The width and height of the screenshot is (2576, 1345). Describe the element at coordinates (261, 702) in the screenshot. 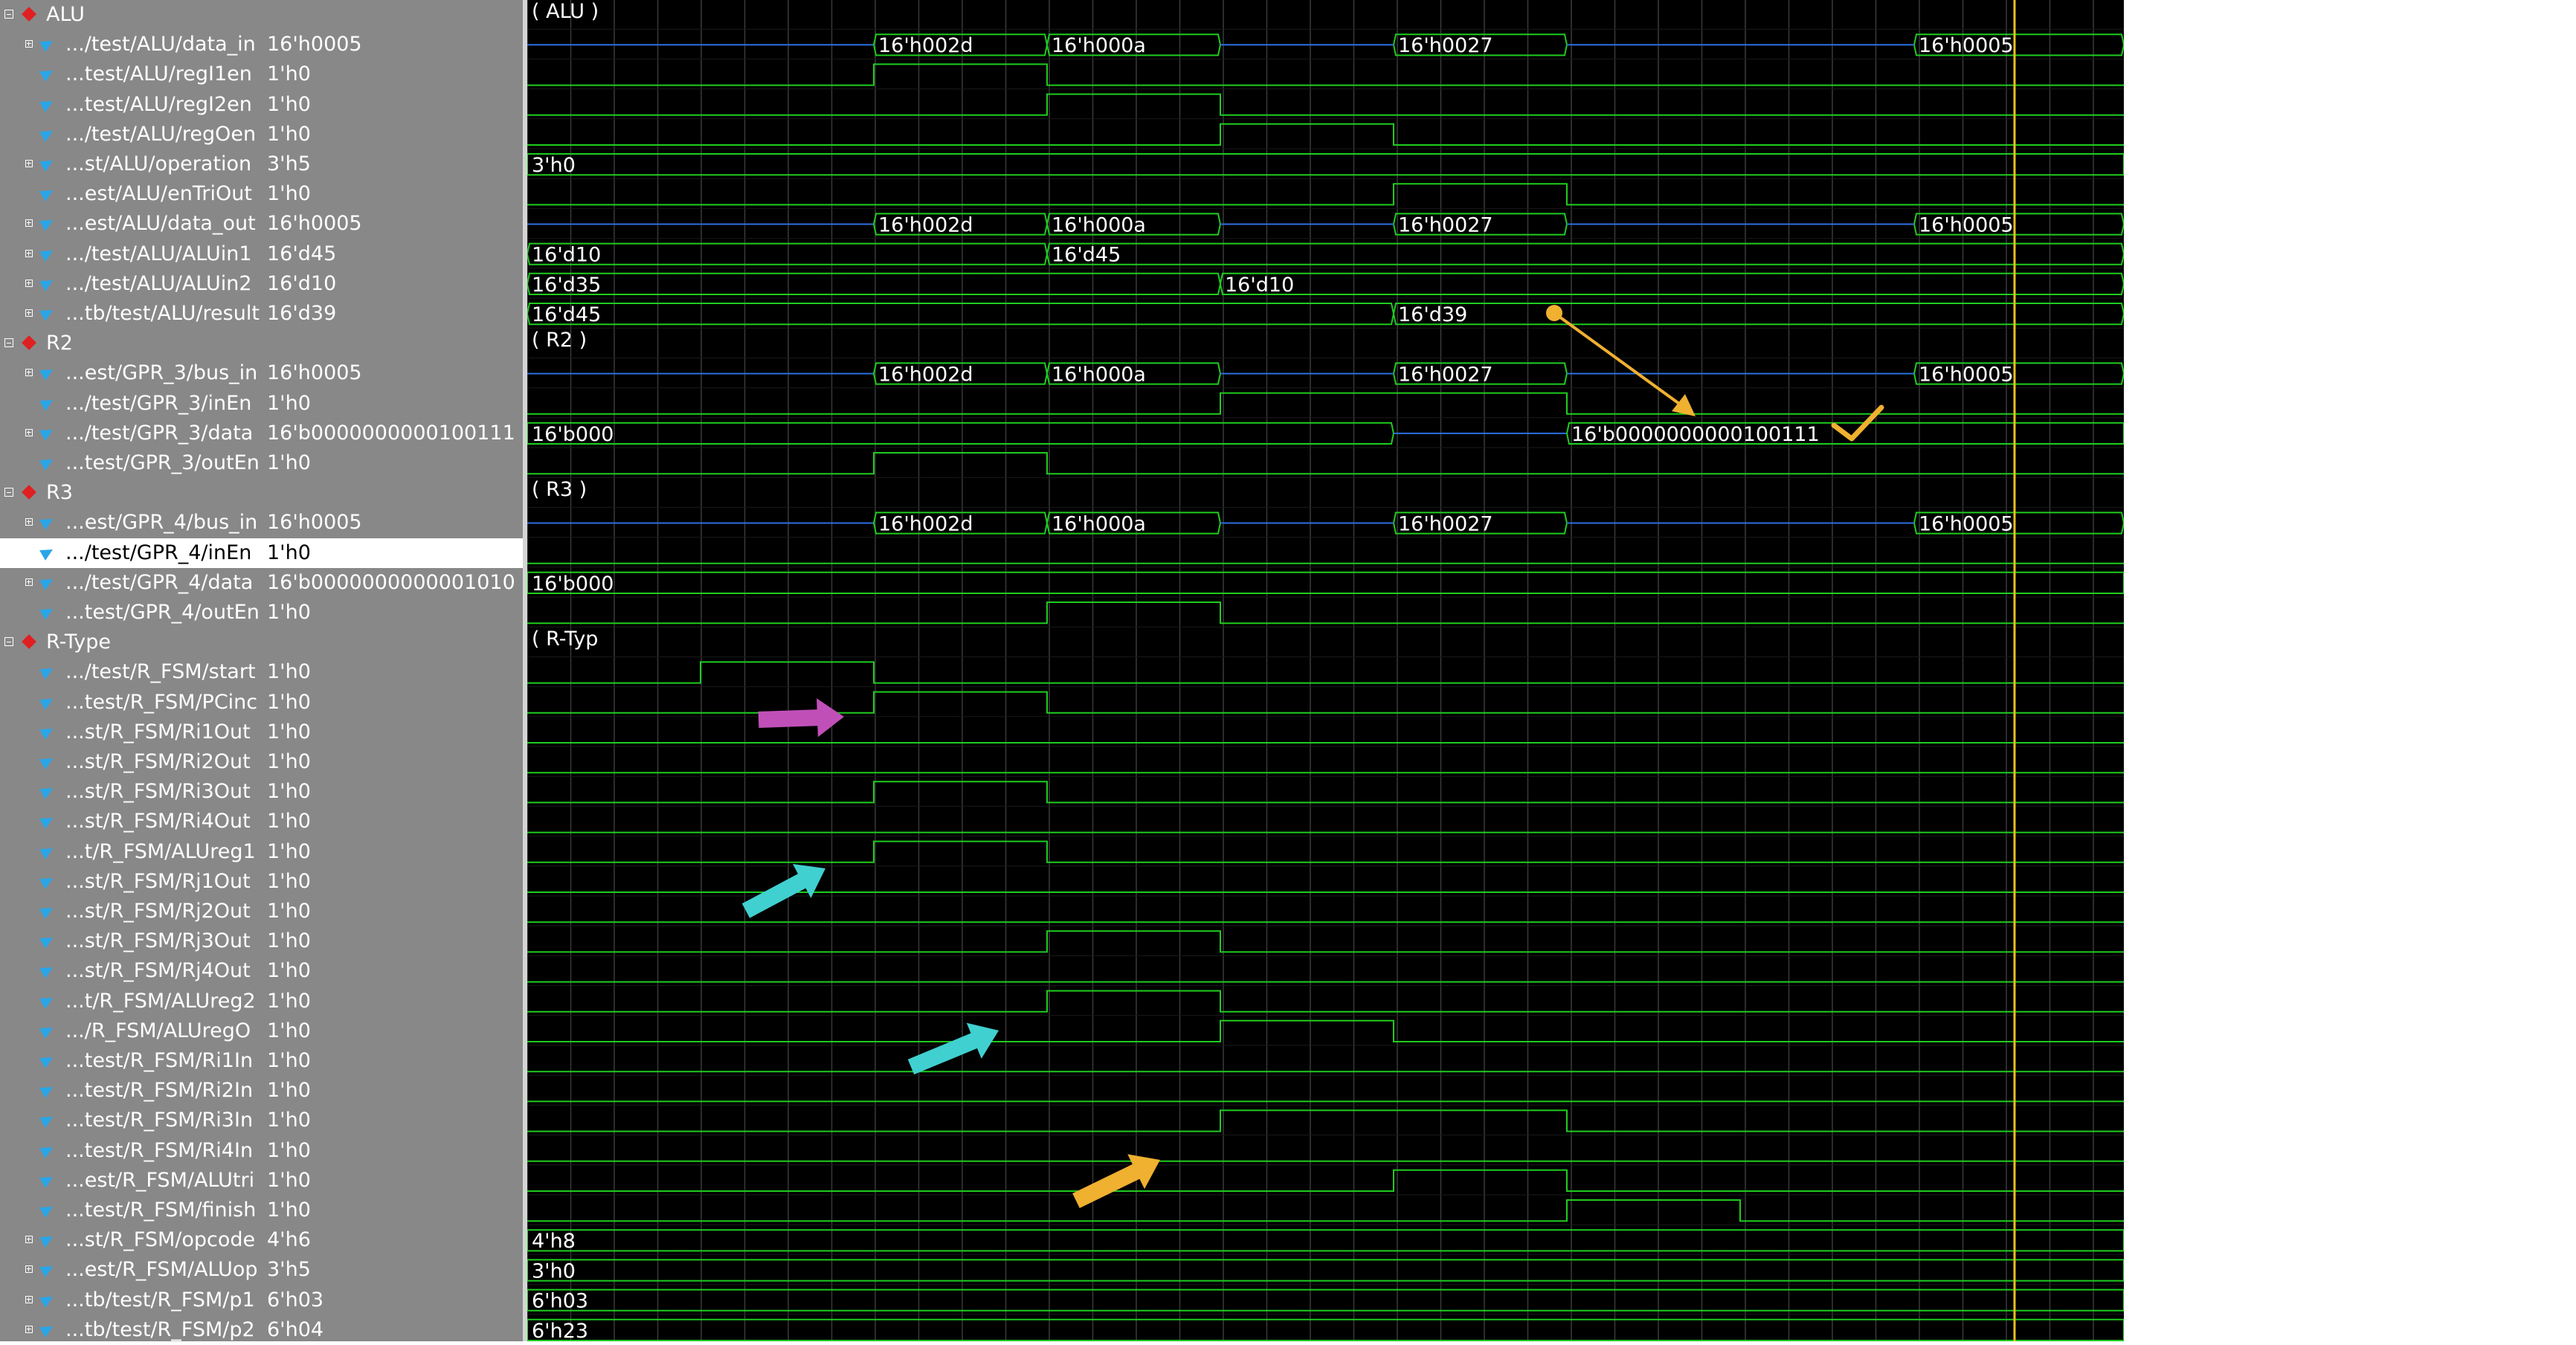

I see `signal-row: ...test/R_FSM/PCinc 1'h0` at that location.